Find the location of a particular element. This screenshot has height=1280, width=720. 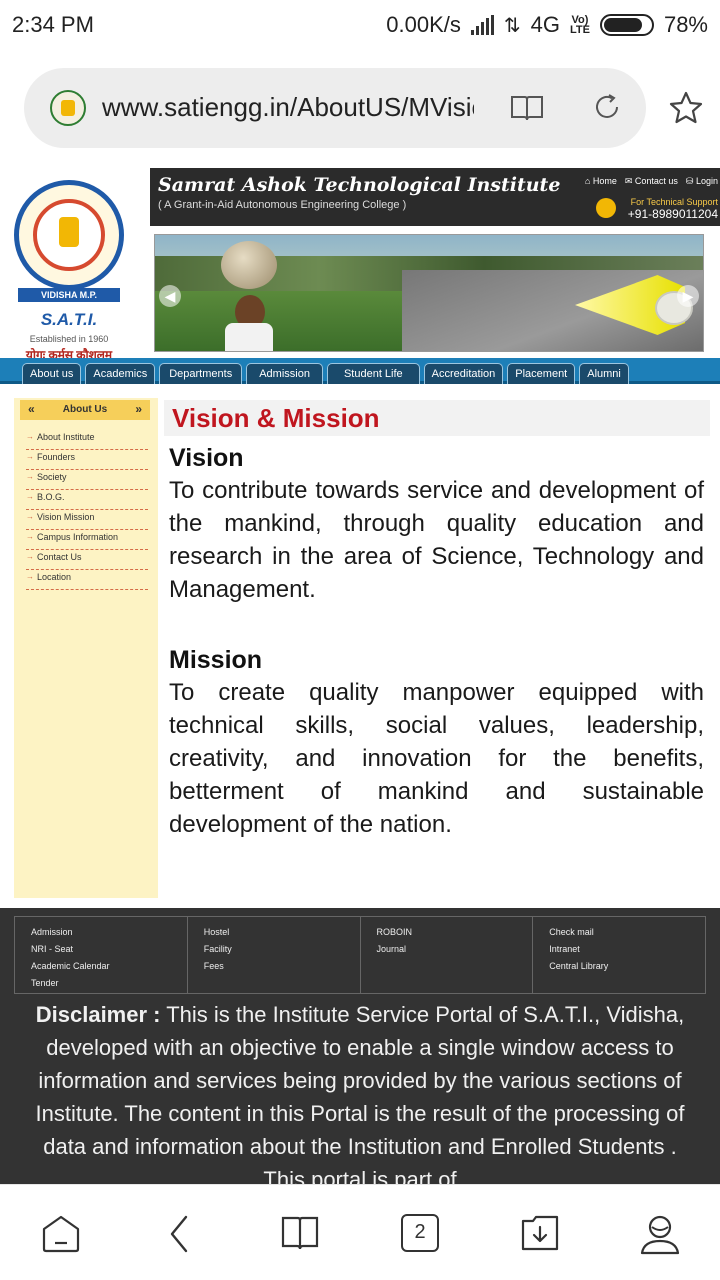

back-arrow-icon is located at coordinates (179, 1234).